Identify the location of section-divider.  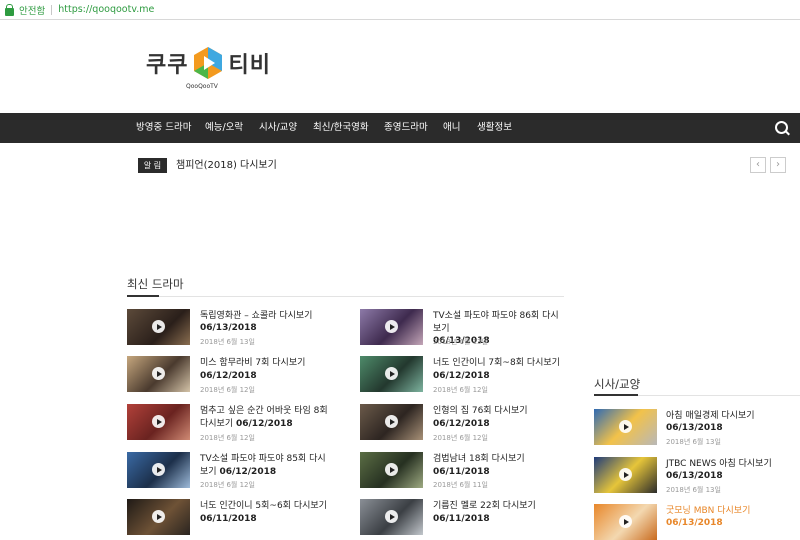
(345, 296).